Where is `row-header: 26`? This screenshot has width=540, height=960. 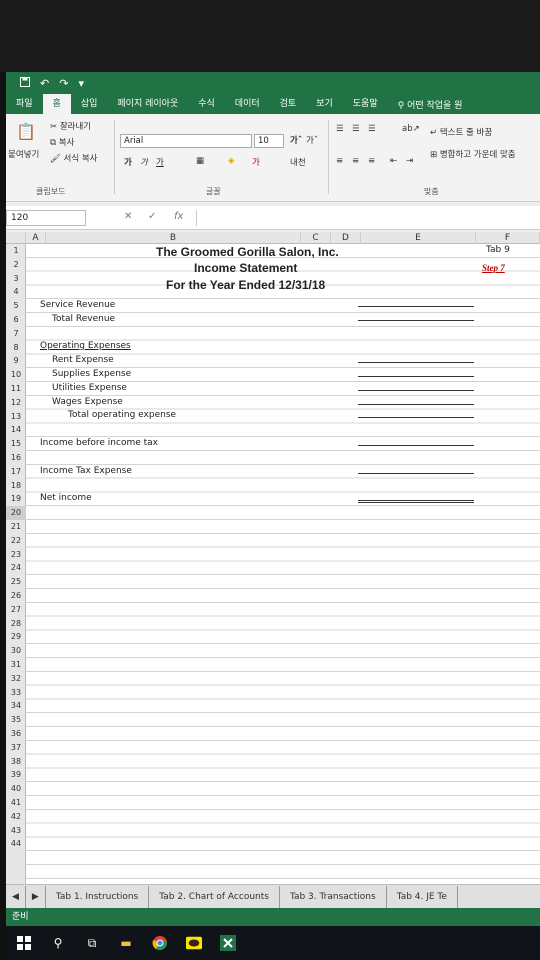 row-header: 26 is located at coordinates (16, 596).